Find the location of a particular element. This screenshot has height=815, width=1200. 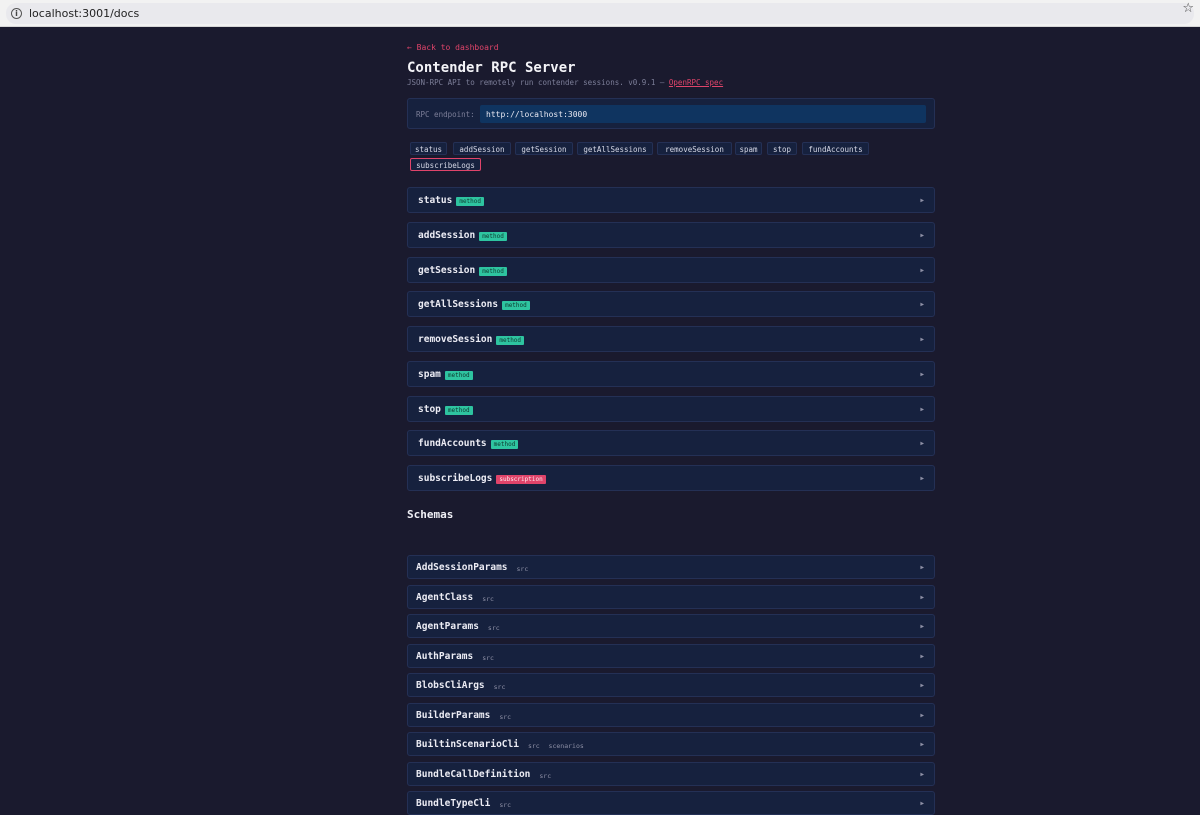

method-row-get-all-sessions: getAllSessions method ▶ is located at coordinates (671, 304).